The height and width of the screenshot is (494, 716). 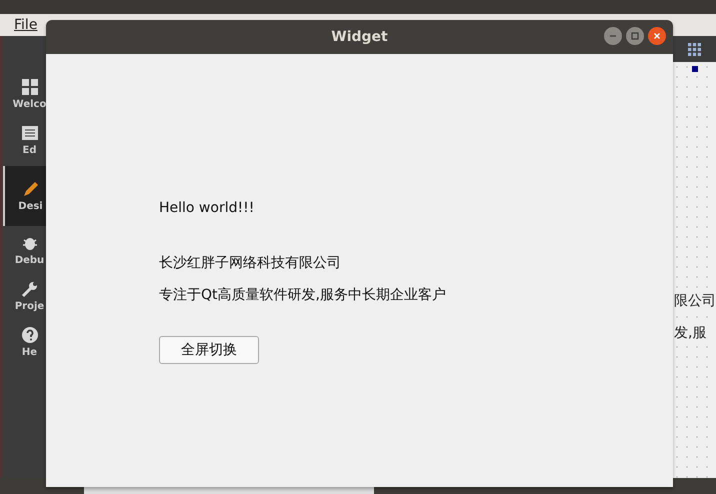 I want to click on canvas-label: 限公司, so click(x=695, y=301).